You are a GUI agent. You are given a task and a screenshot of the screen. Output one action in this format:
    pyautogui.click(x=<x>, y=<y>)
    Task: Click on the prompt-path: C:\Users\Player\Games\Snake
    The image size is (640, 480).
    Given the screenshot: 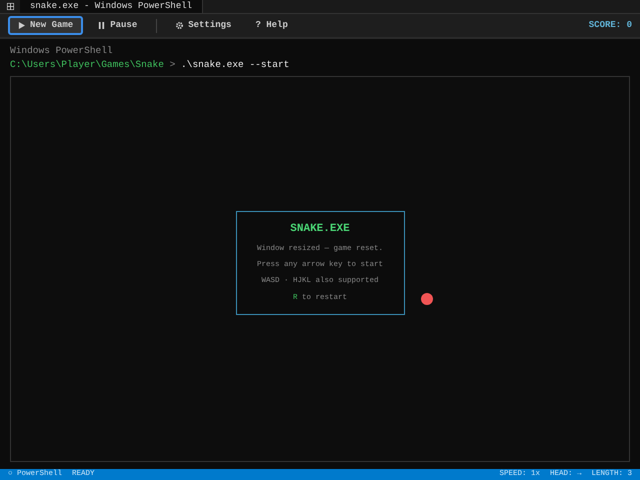 What is the action you would take?
    pyautogui.click(x=87, y=64)
    